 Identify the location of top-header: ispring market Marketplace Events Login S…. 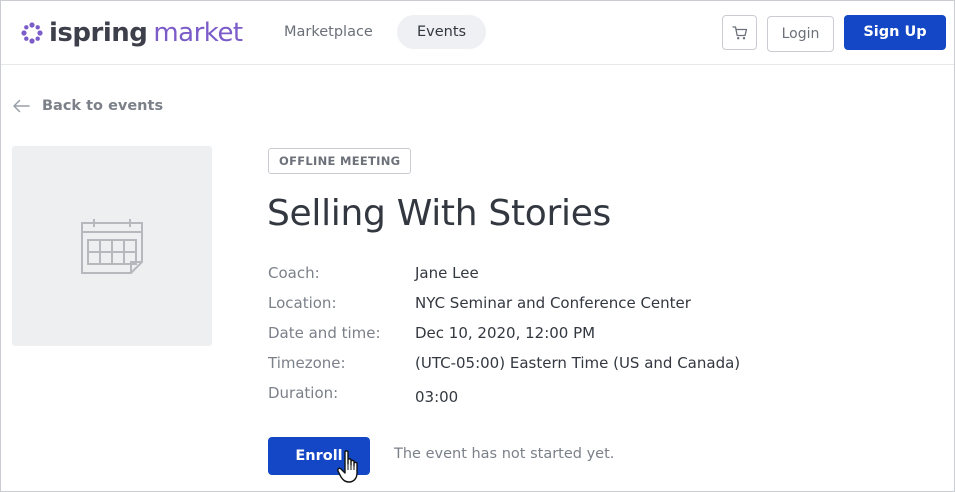
(477, 33).